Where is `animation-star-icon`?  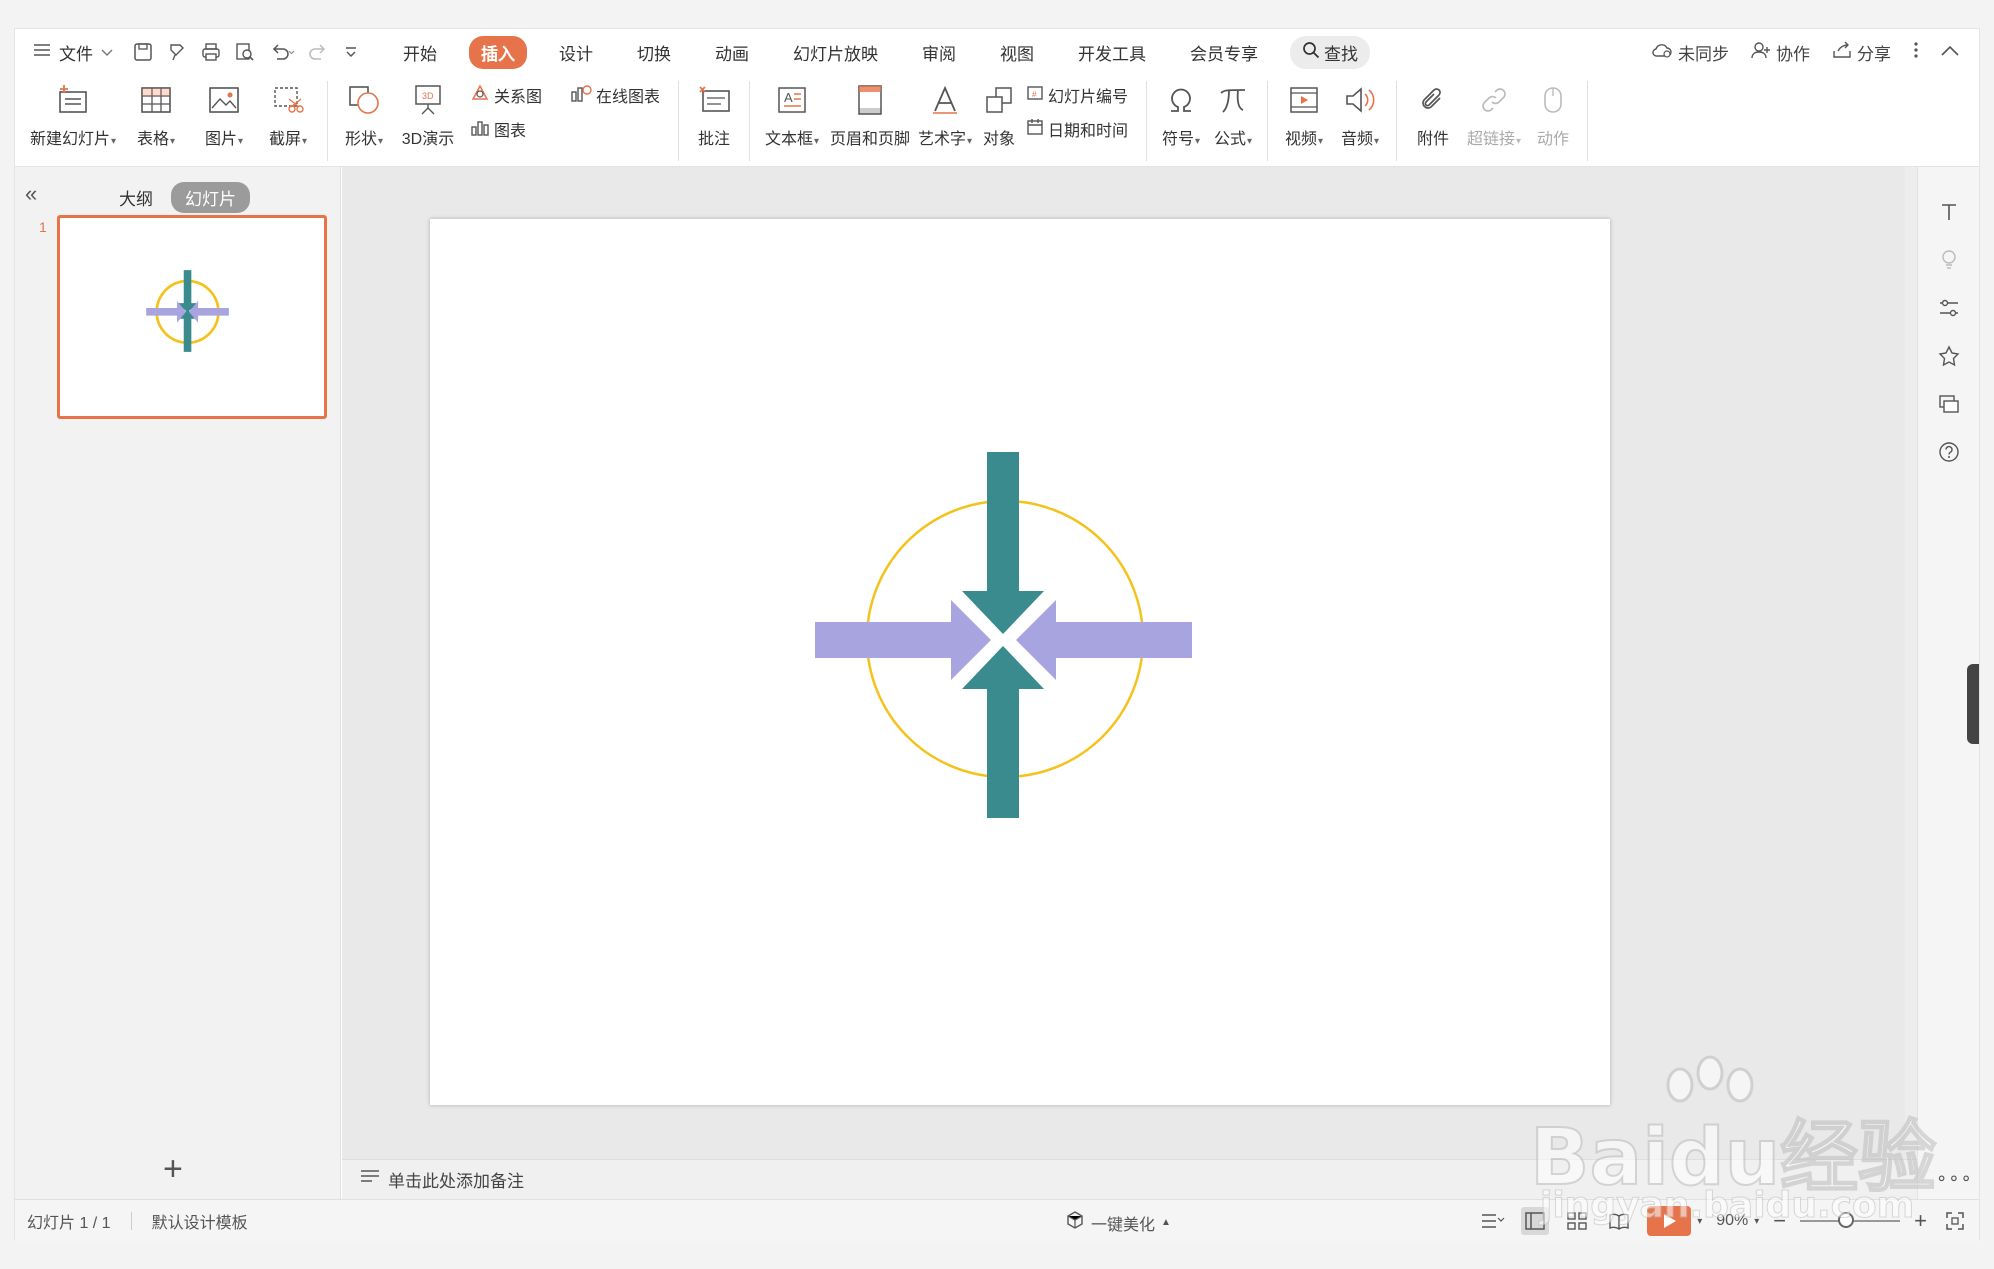 animation-star-icon is located at coordinates (1949, 356).